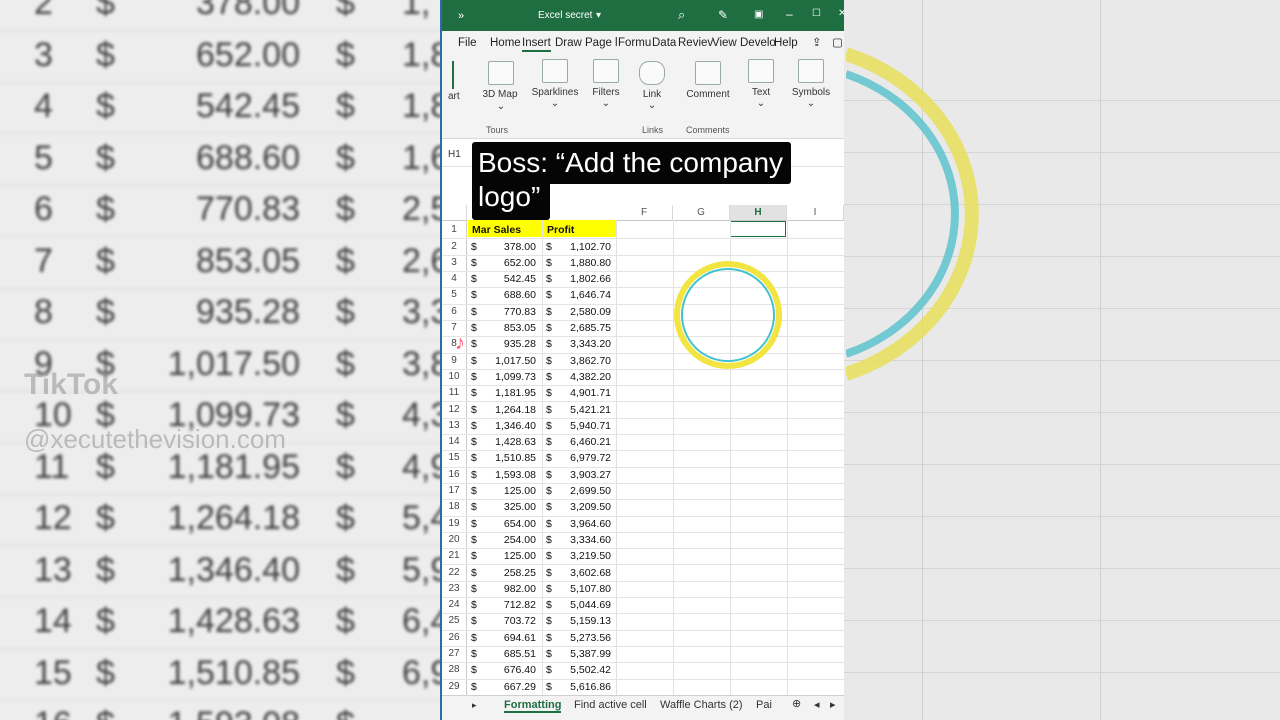  I want to click on profit-cell: 5,387.99, so click(590, 654).